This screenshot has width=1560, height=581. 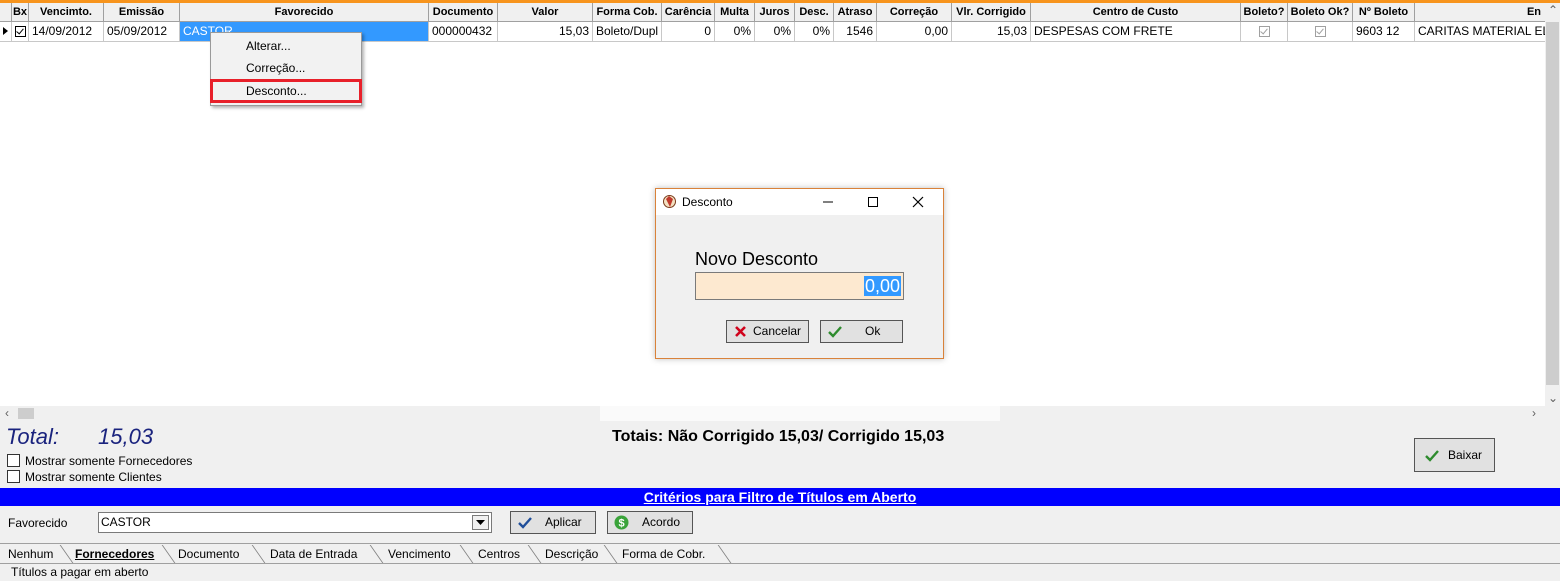 I want to click on baixar-label: Baixar, so click(x=1465, y=455).